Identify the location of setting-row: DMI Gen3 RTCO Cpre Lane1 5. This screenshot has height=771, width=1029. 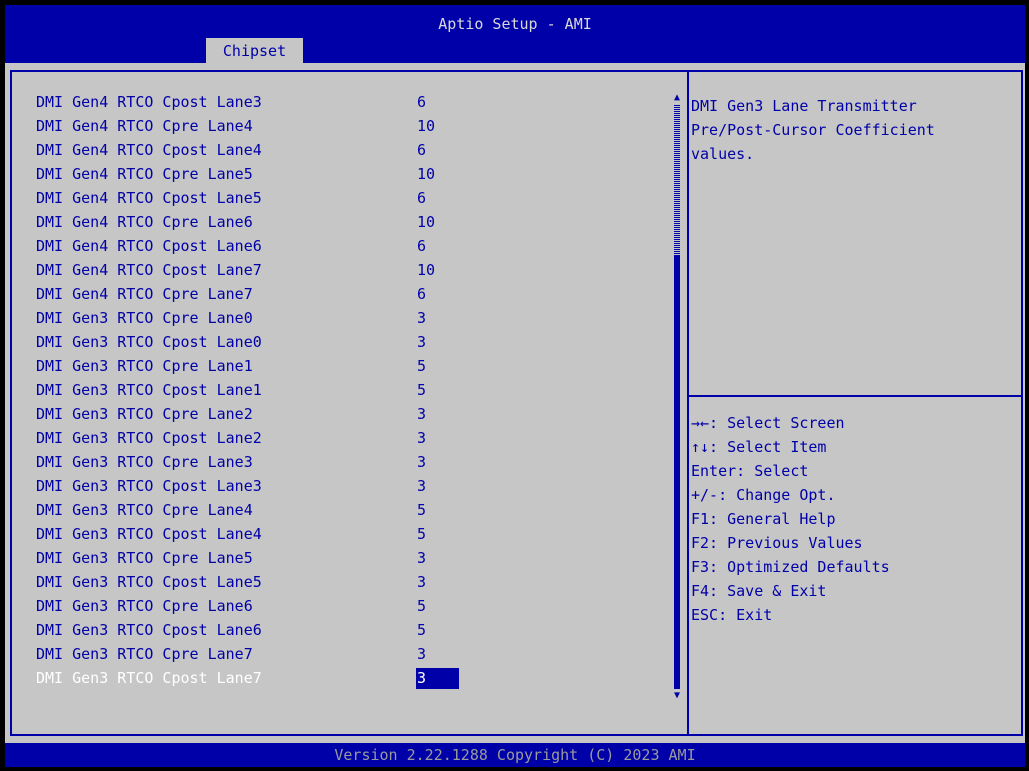
(346, 366).